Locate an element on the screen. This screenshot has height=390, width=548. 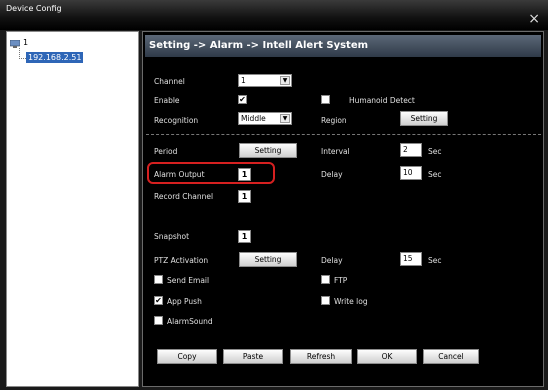
divider is located at coordinates (343, 134).